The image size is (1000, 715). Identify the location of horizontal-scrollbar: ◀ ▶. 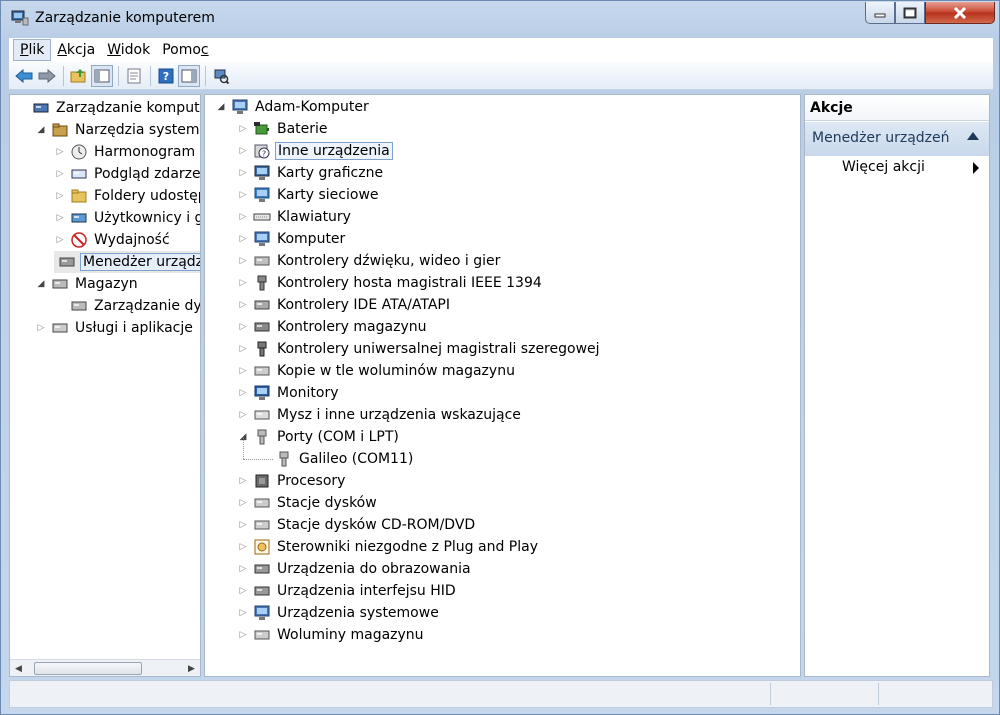
(105, 667).